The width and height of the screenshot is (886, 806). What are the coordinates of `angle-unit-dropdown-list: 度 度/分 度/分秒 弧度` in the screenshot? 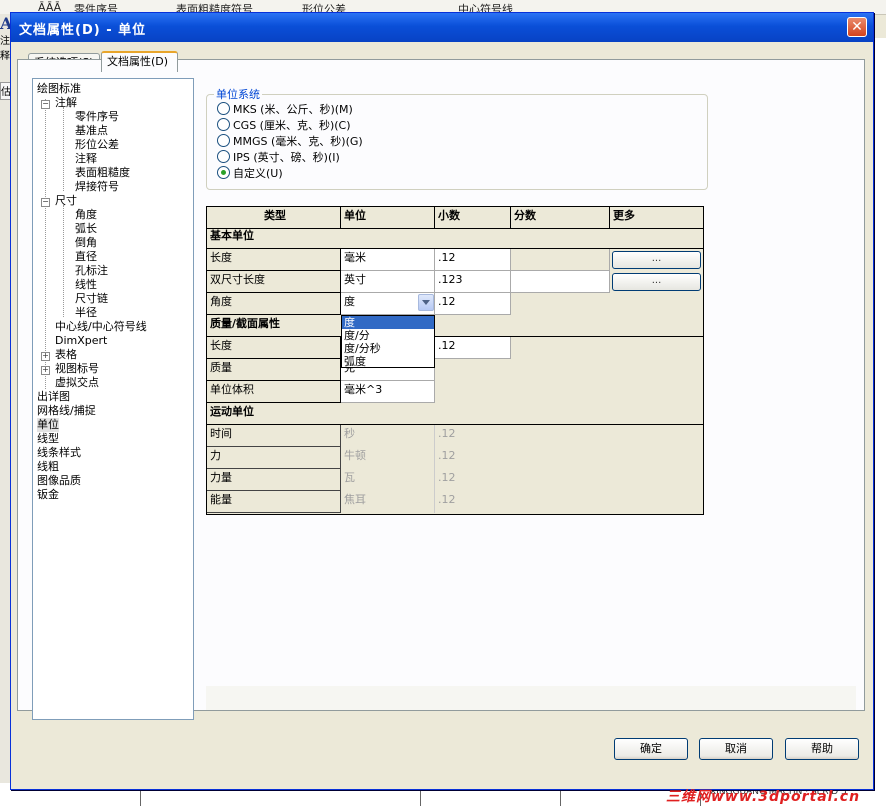 It's located at (388, 341).